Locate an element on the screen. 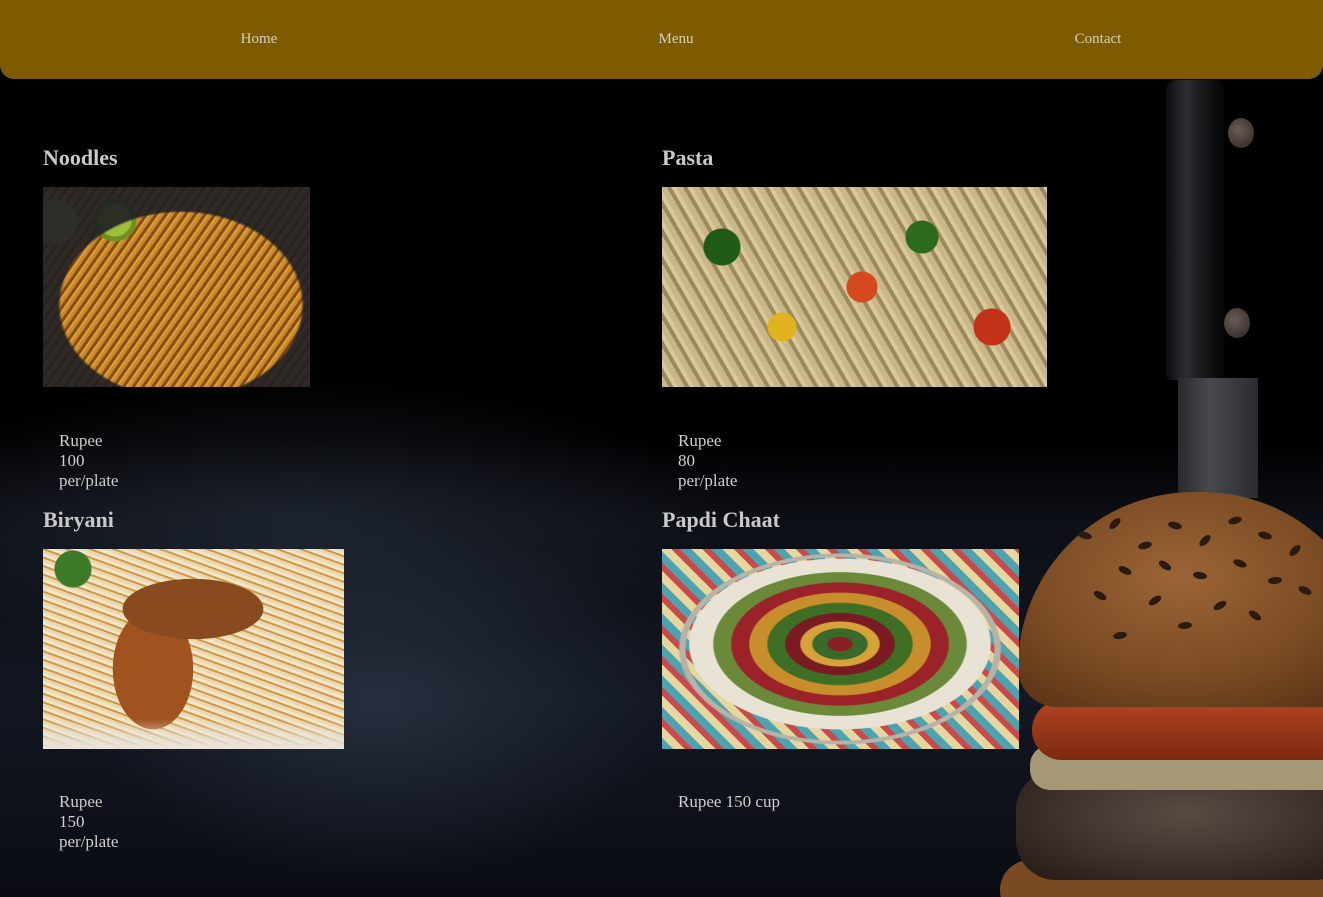  nav-contact-link: Contact is located at coordinates (1098, 39).